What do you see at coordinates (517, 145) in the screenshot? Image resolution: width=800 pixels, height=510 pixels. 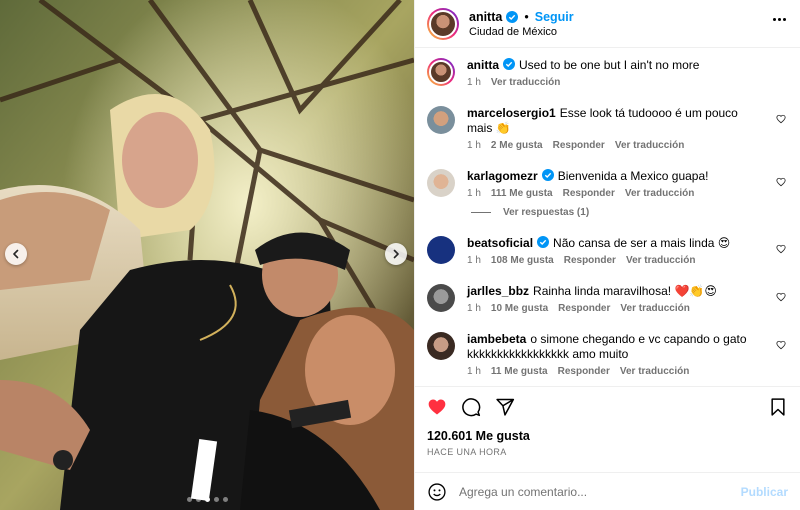 I see `comment-likes: 2 Me gusta` at bounding box center [517, 145].